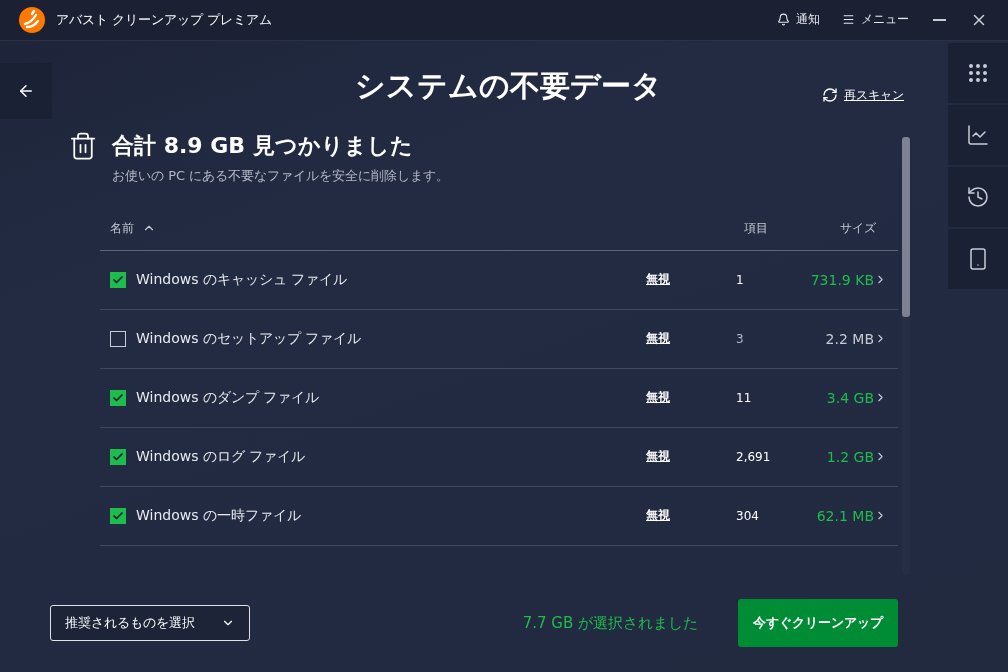 Image resolution: width=1008 pixels, height=672 pixels. What do you see at coordinates (263, 145) in the screenshot?
I see `summary-headline: 合計 8.9 GB 見つかりました` at bounding box center [263, 145].